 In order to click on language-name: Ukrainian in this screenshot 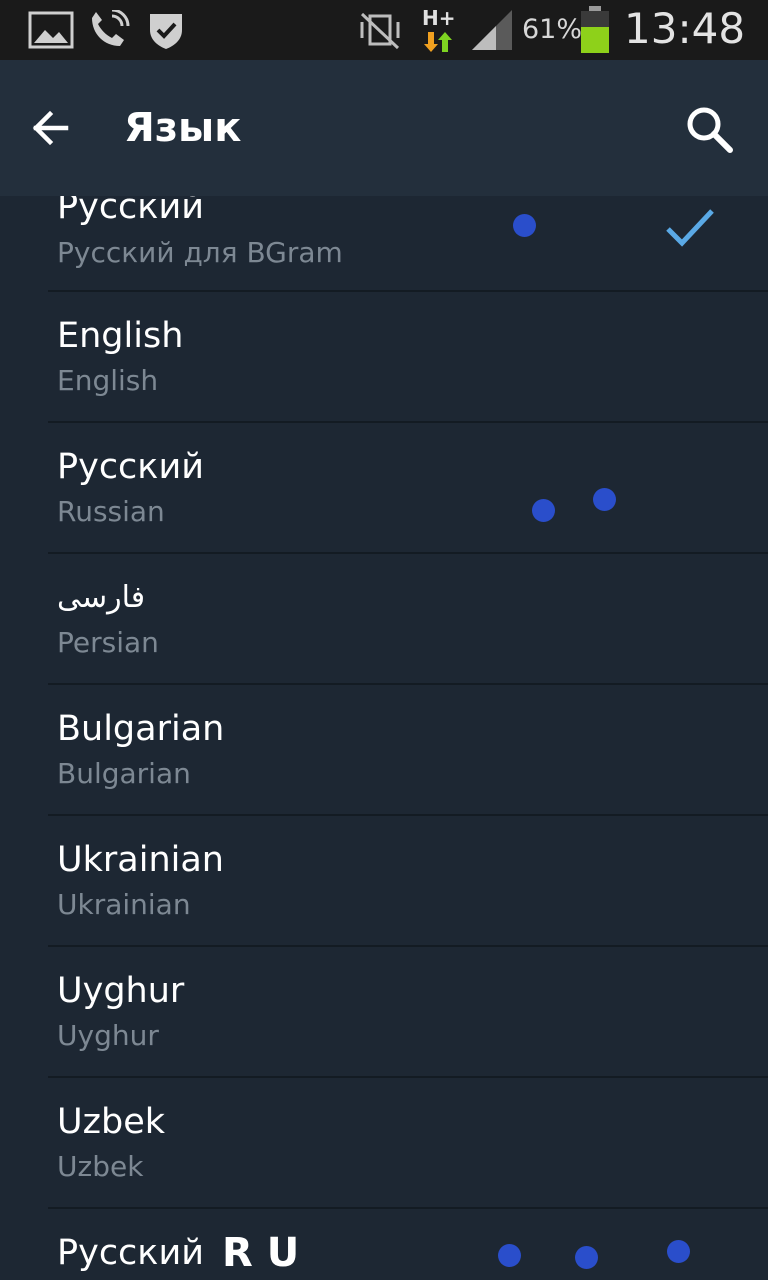, I will do `click(140, 860)`.